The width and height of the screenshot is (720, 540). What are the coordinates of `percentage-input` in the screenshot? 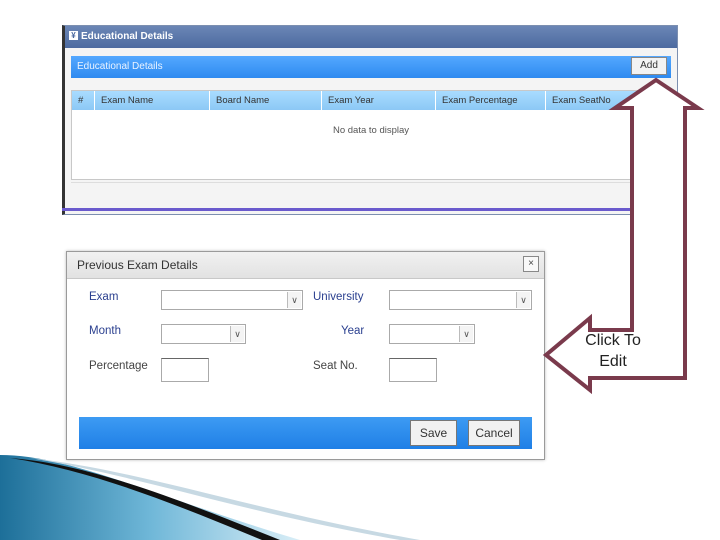 It's located at (185, 370).